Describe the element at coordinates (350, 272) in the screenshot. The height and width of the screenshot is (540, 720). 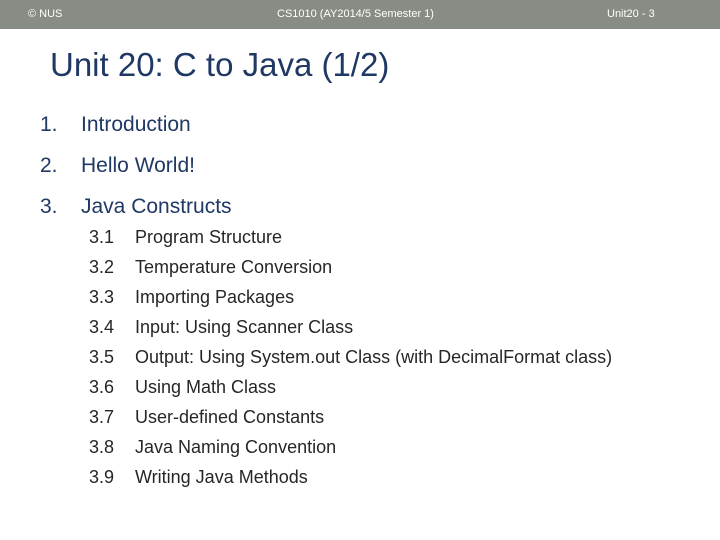
I see `sub-item: 3.2 Temperature Conversion` at that location.